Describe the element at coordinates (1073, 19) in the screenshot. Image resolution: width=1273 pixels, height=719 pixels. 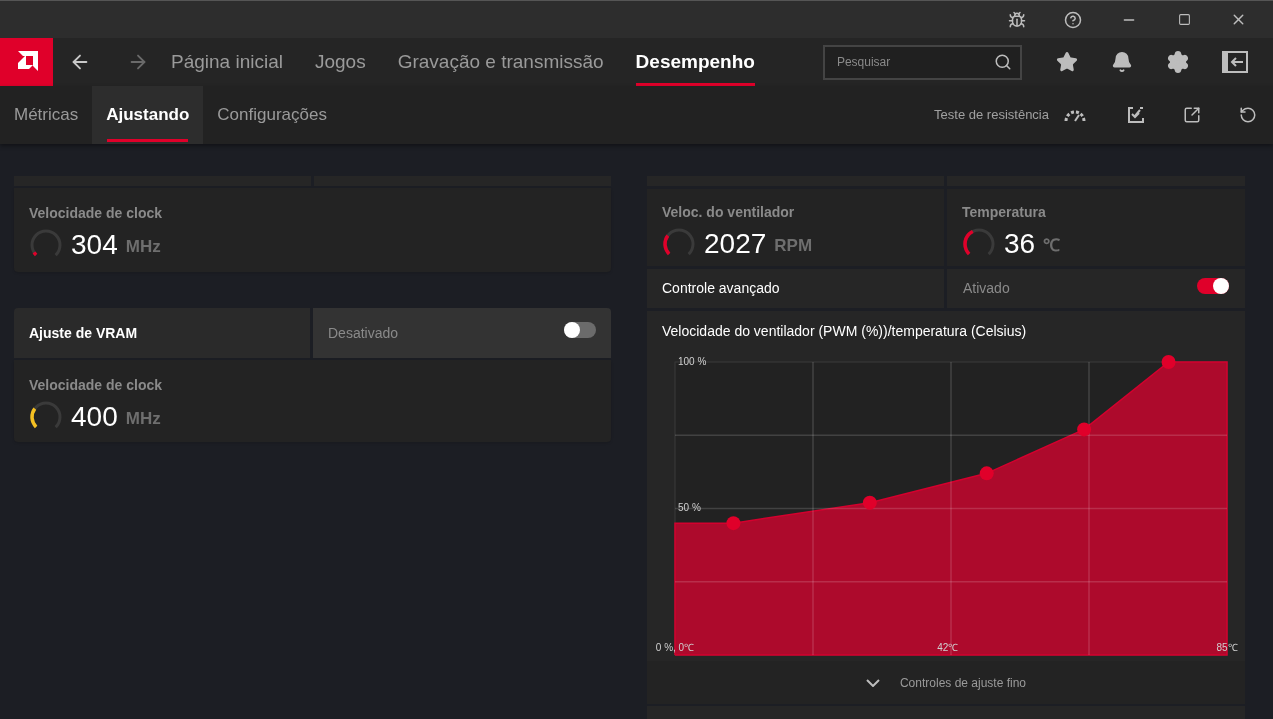
I see `help-icon` at that location.